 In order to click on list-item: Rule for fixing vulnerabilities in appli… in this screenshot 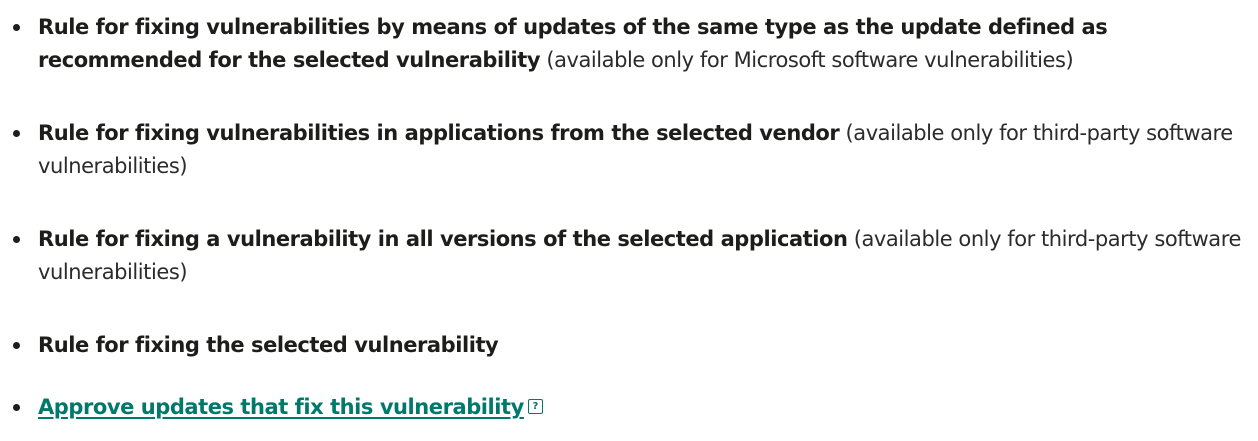, I will do `click(630, 150)`.